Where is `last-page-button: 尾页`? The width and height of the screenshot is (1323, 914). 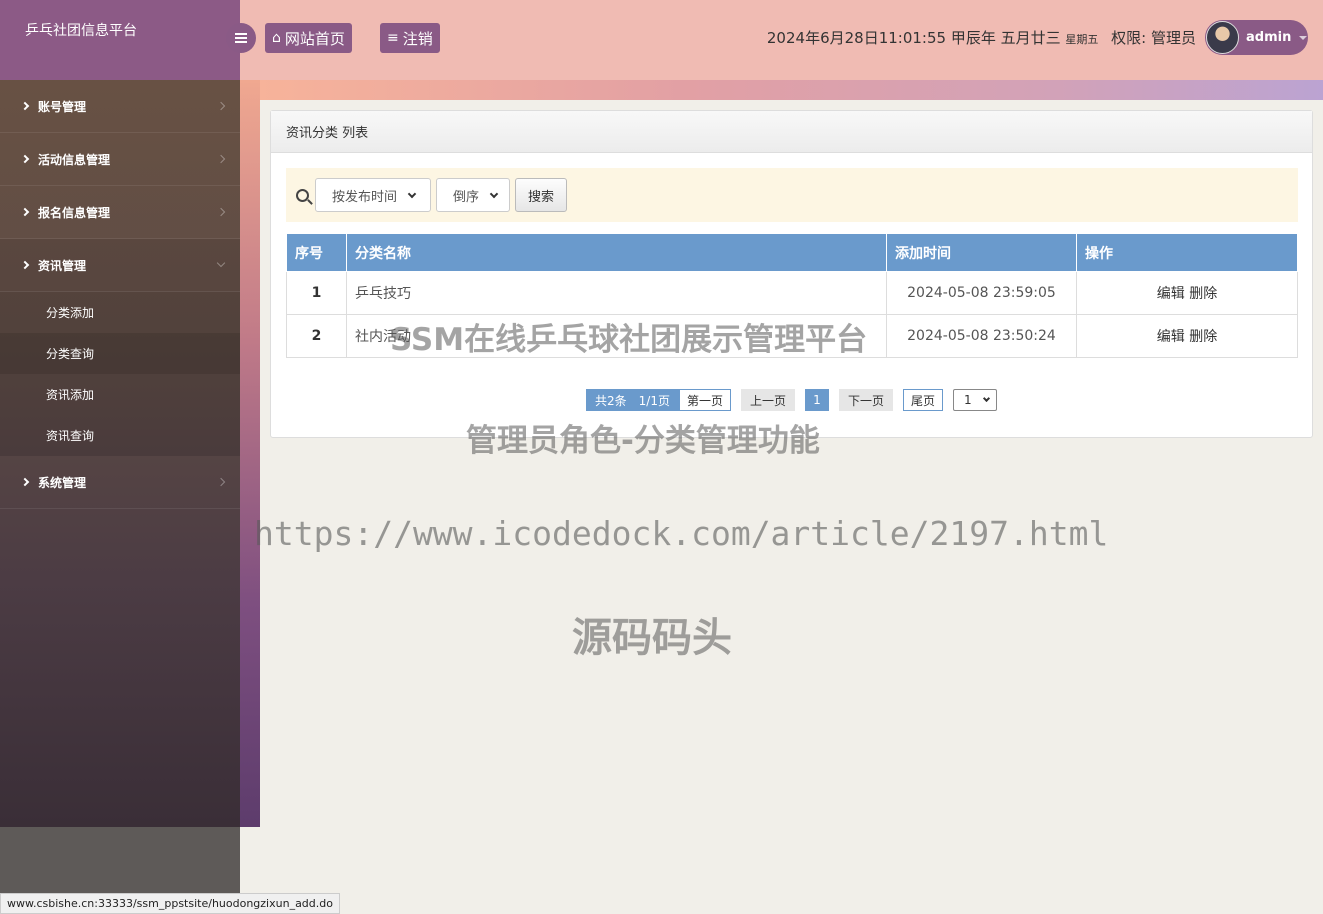 last-page-button: 尾页 is located at coordinates (923, 400).